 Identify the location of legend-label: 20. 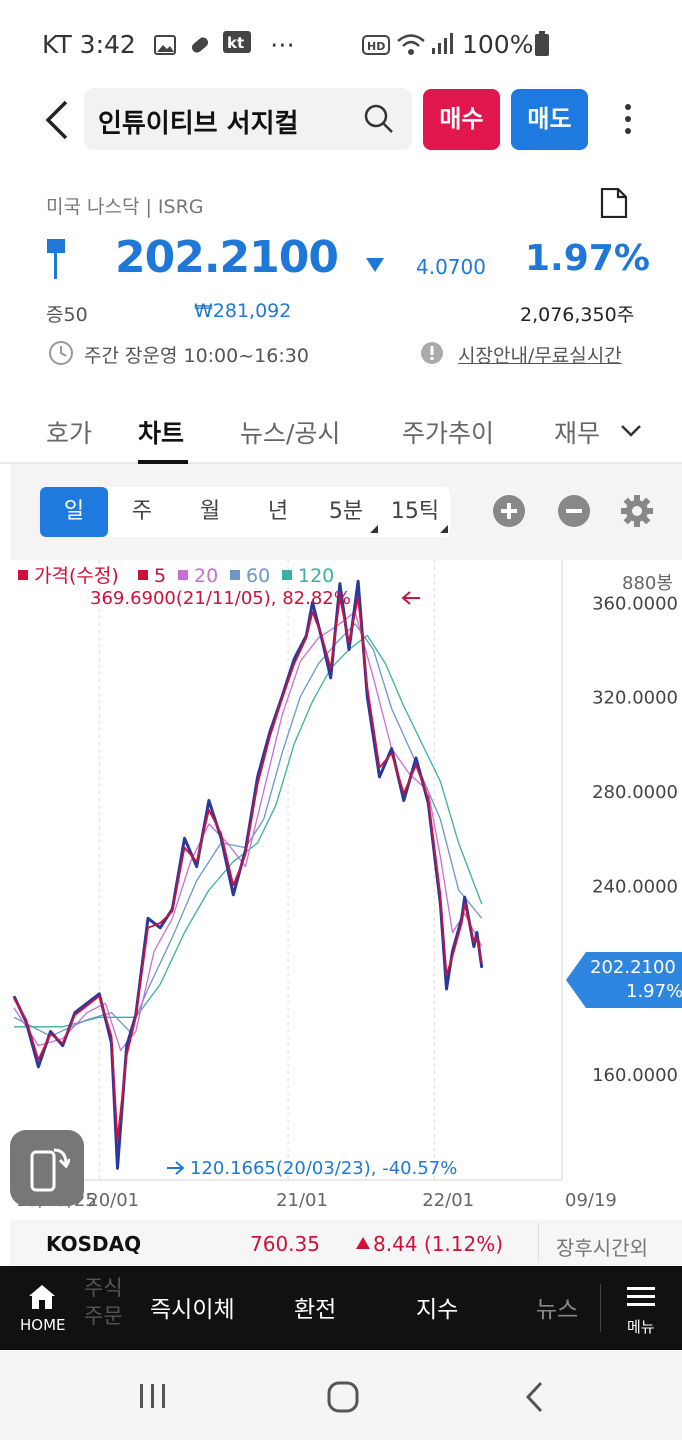
(206, 576).